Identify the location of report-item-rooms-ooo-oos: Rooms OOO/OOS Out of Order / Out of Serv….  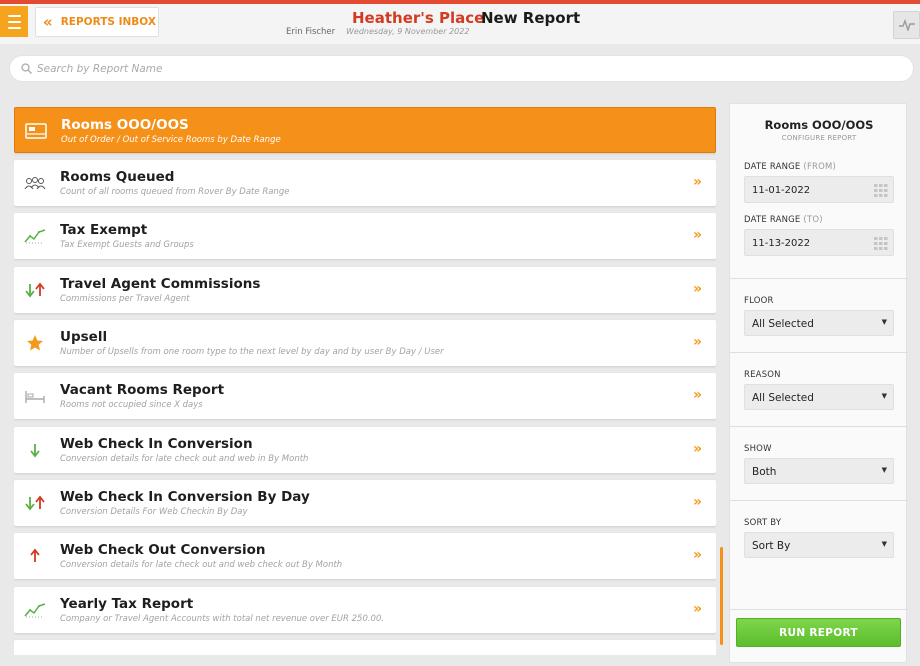
(365, 130).